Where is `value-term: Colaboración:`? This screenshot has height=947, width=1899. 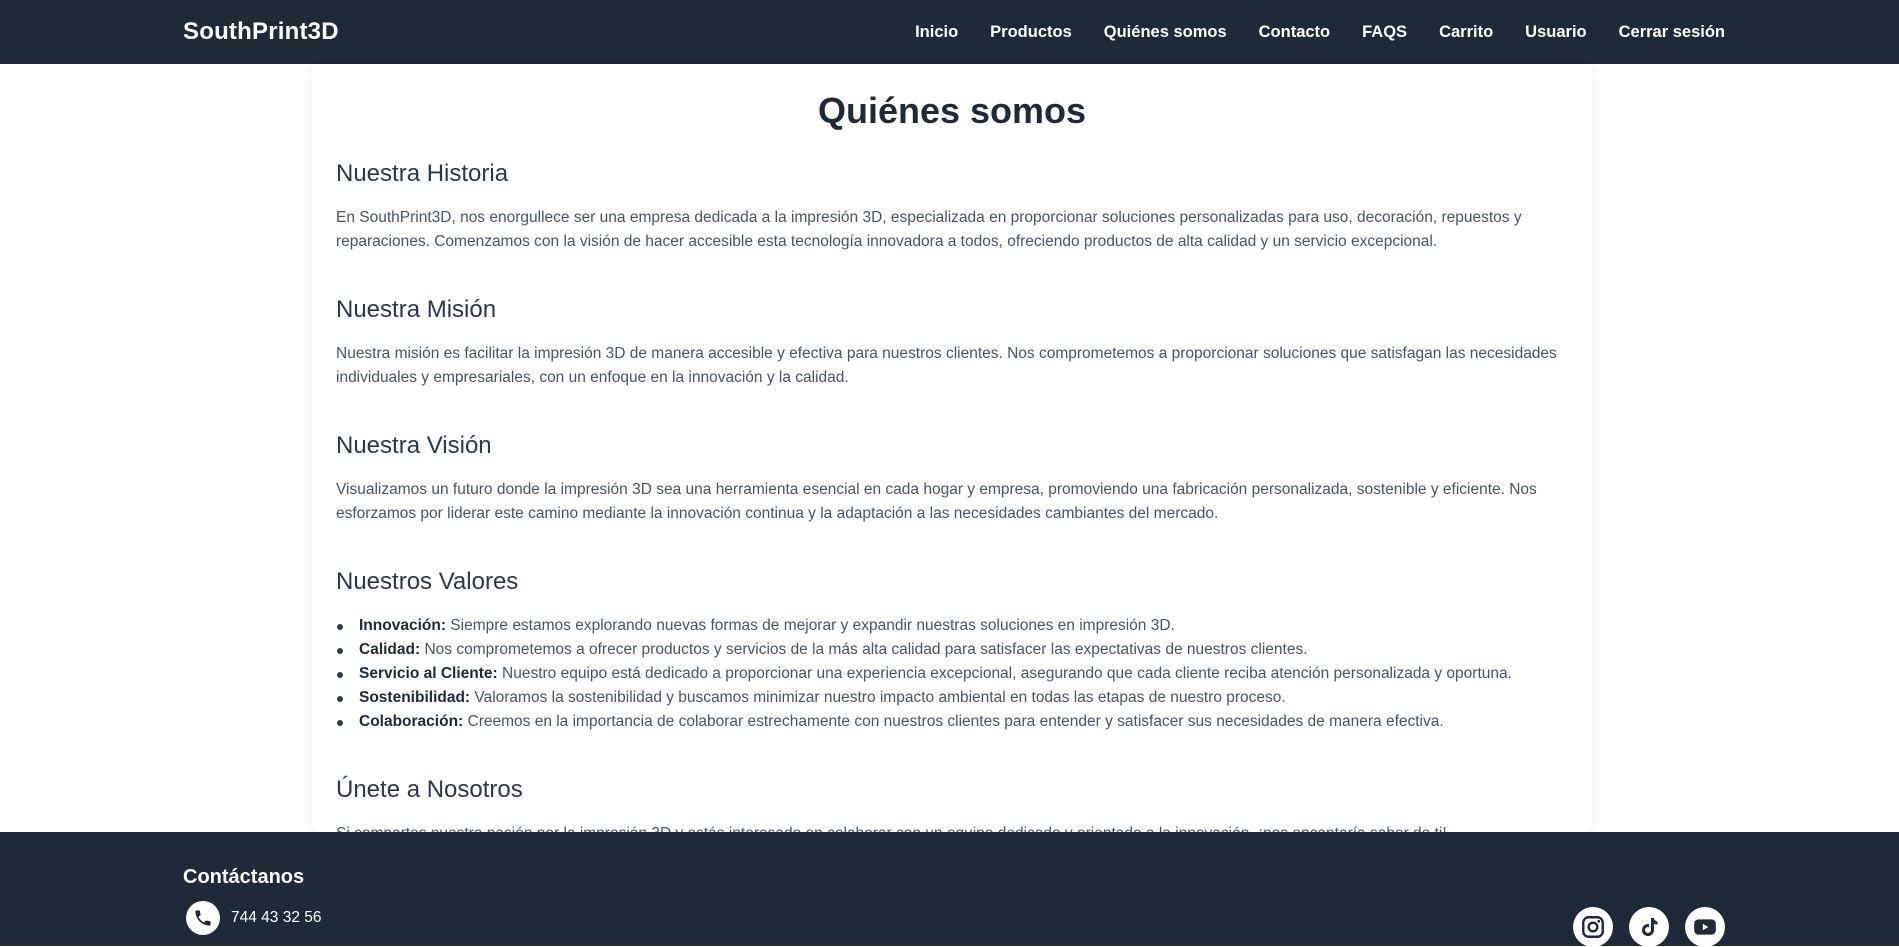
value-term: Colaboración: is located at coordinates (411, 721).